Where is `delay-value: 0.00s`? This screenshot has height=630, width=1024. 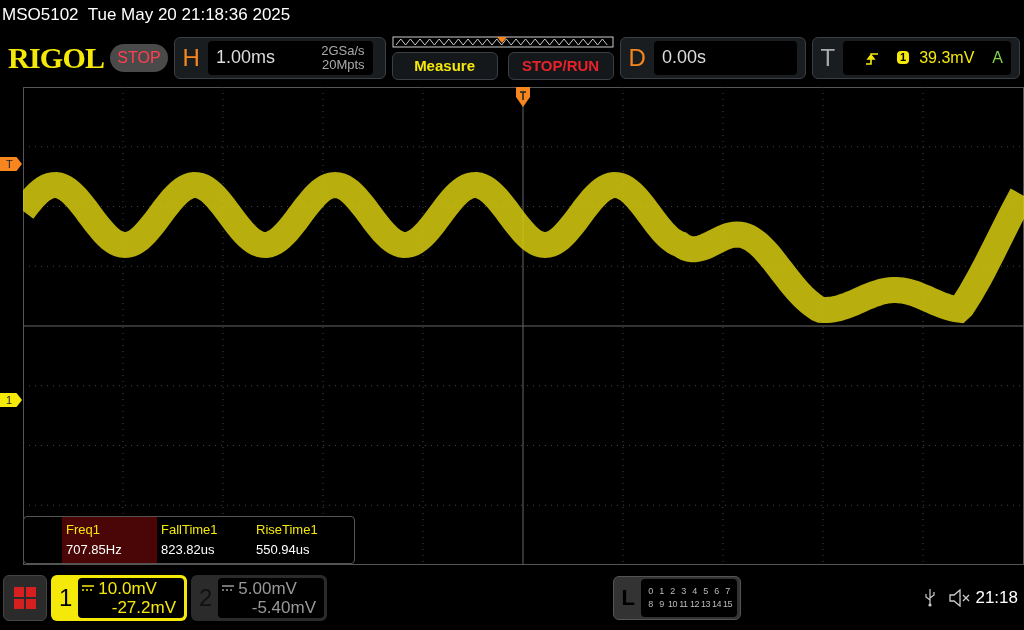 delay-value: 0.00s is located at coordinates (725, 57).